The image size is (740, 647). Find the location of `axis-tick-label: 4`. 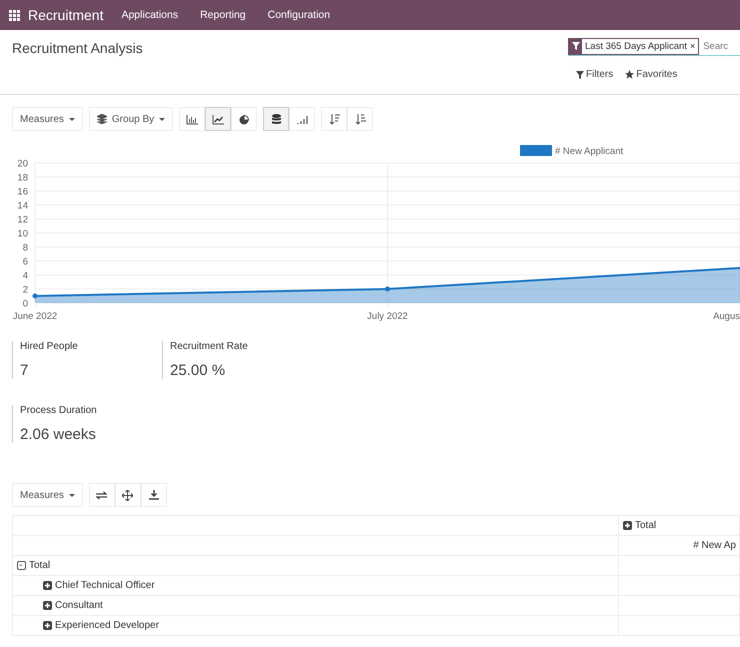

axis-tick-label: 4 is located at coordinates (25, 276).